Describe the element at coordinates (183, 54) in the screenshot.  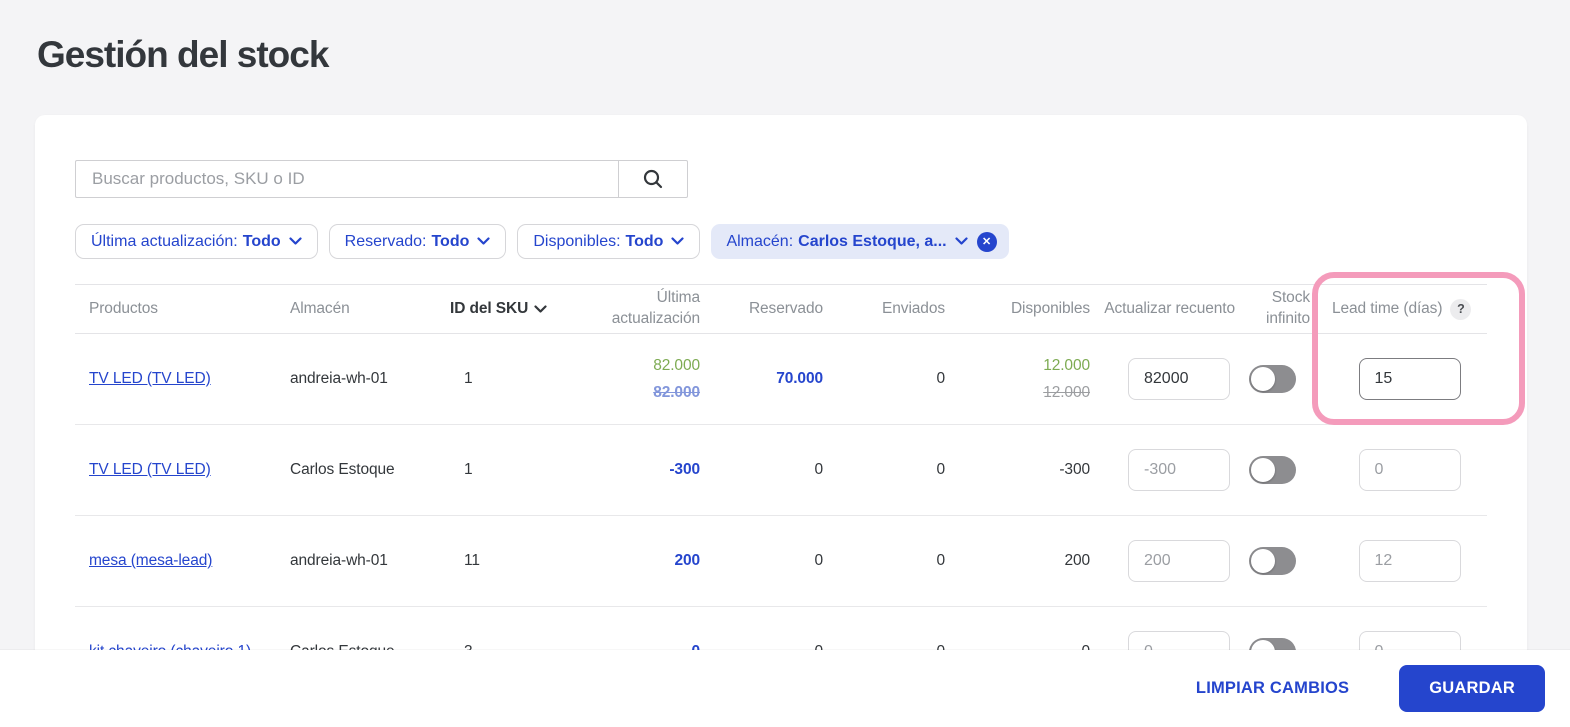
I see `page-title: Gestión del stock` at that location.